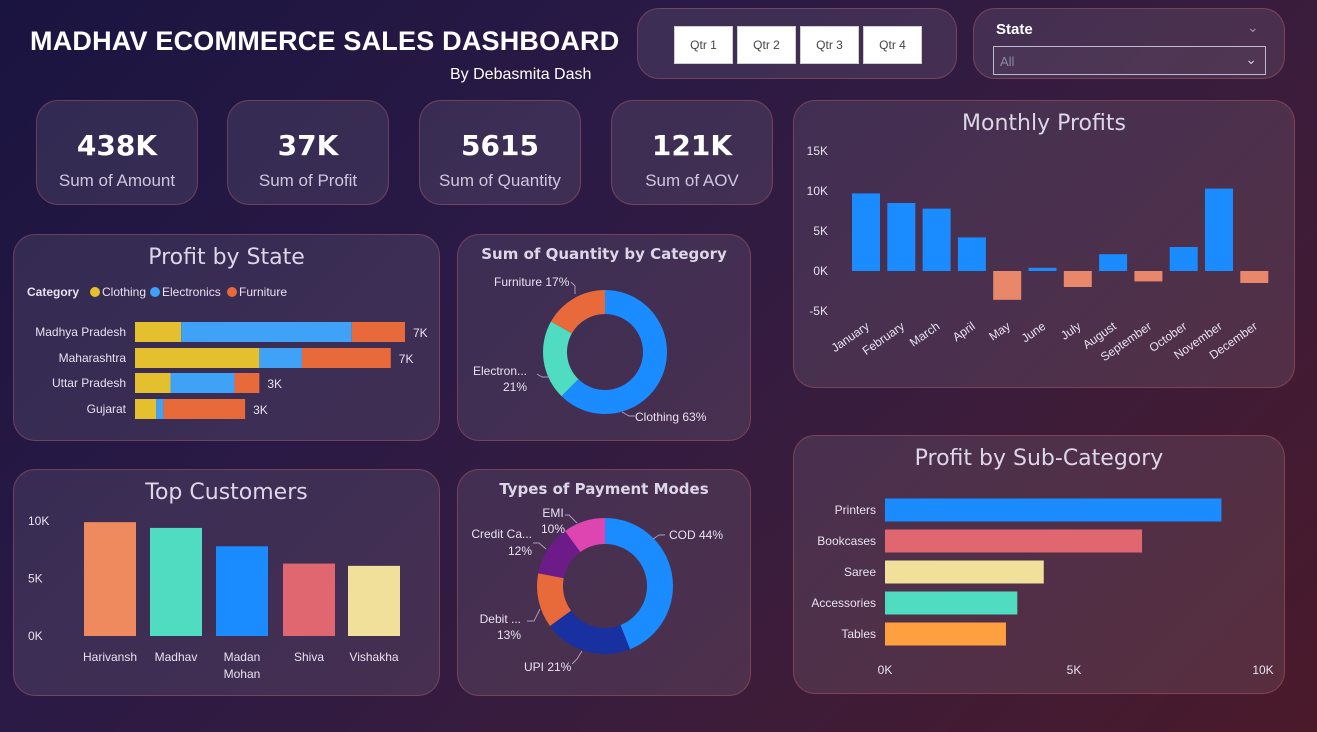 The image size is (1317, 732). What do you see at coordinates (858, 634) in the screenshot?
I see `subcategory-label: Tables` at bounding box center [858, 634].